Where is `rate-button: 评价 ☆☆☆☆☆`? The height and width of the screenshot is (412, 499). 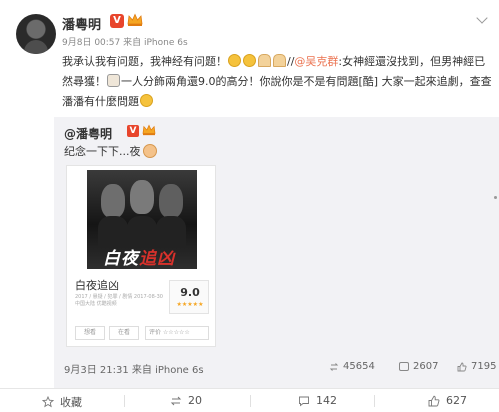 rate-button: 评价 ☆☆☆☆☆ is located at coordinates (177, 333).